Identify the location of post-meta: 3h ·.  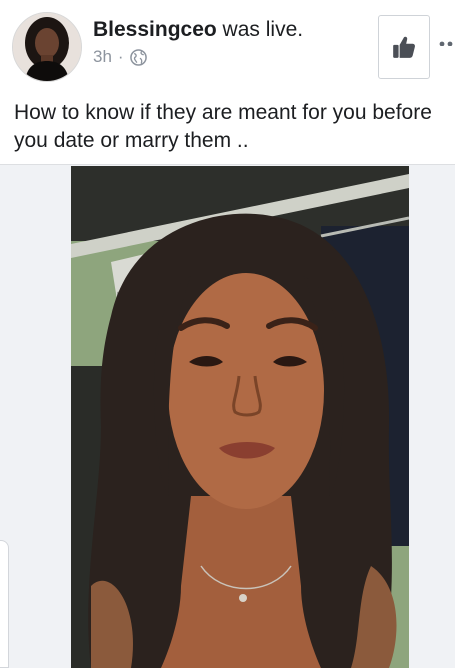
(120, 57).